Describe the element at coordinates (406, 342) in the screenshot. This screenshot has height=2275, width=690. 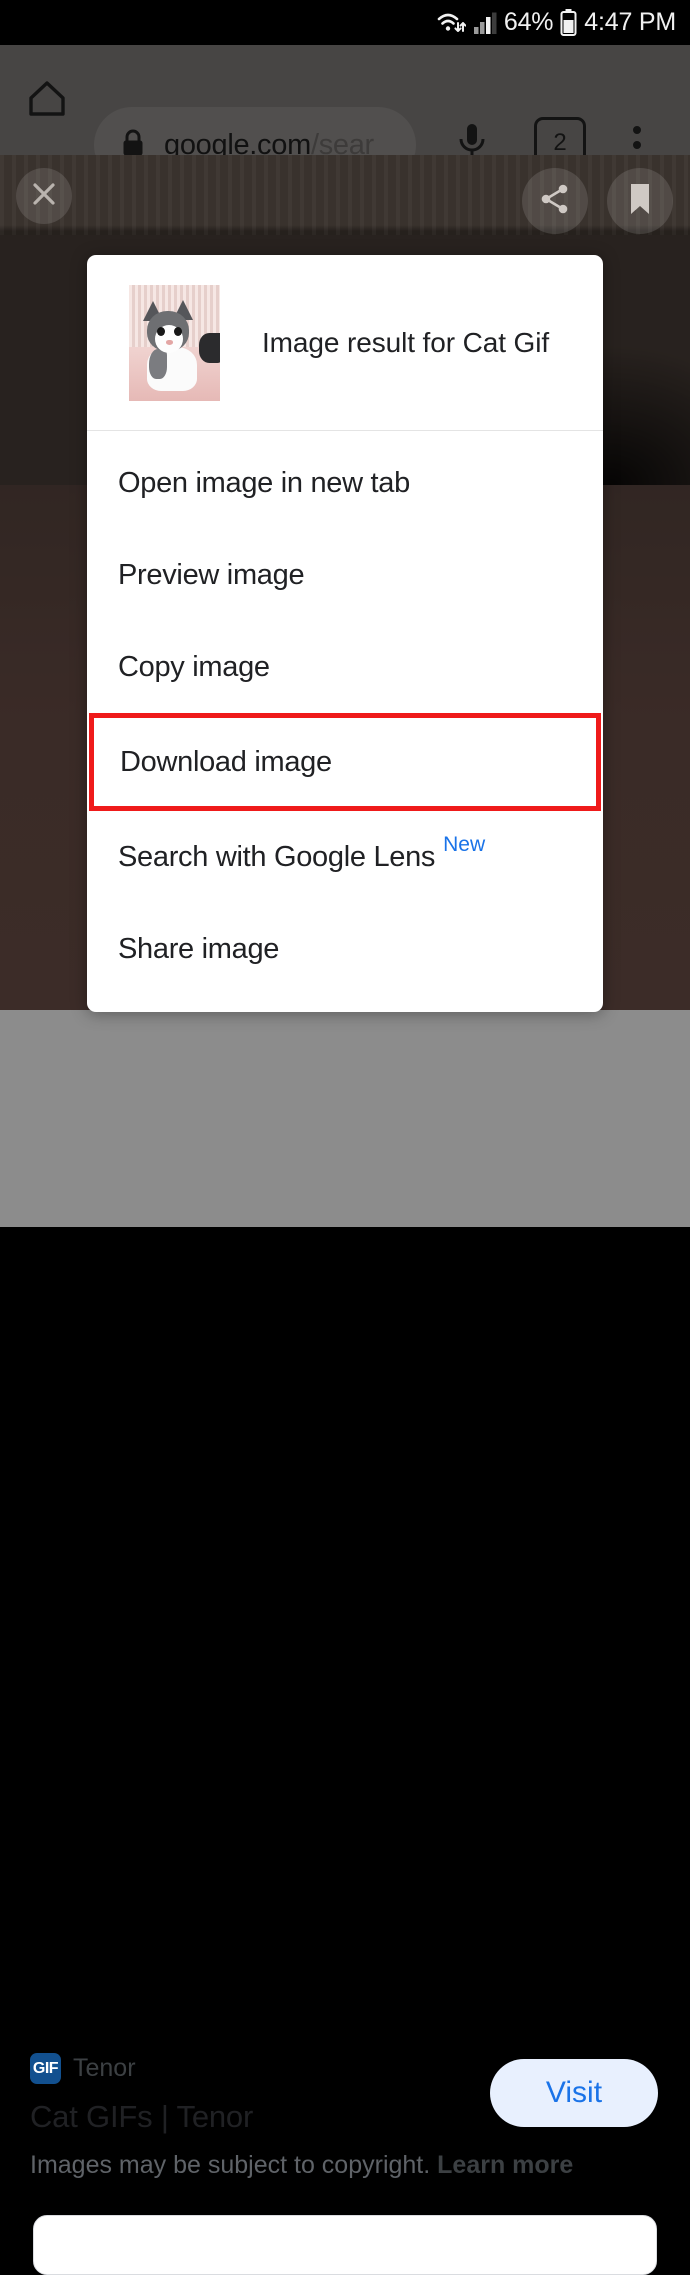
I see `dialog-title: Image result for Cat Gif` at that location.